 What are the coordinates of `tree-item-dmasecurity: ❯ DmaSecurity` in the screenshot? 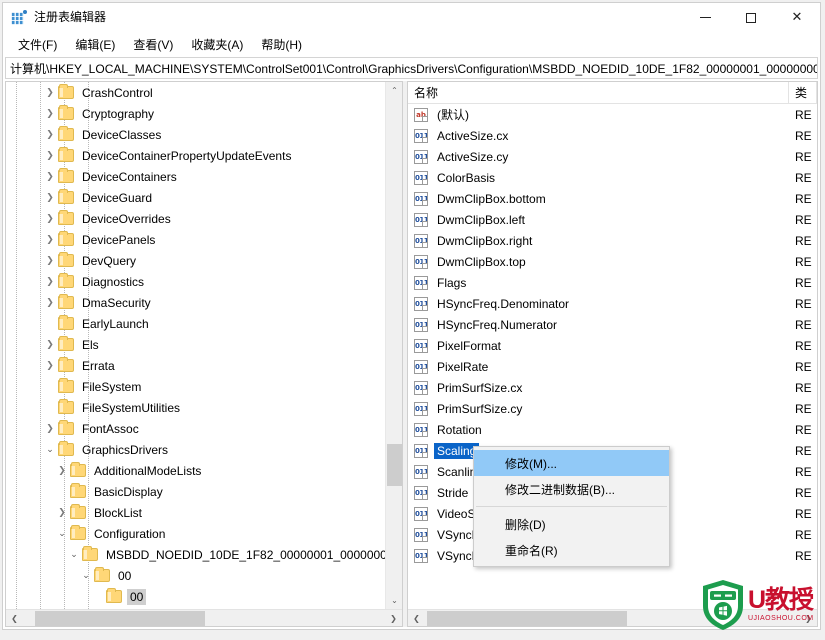 It's located at (195, 302).